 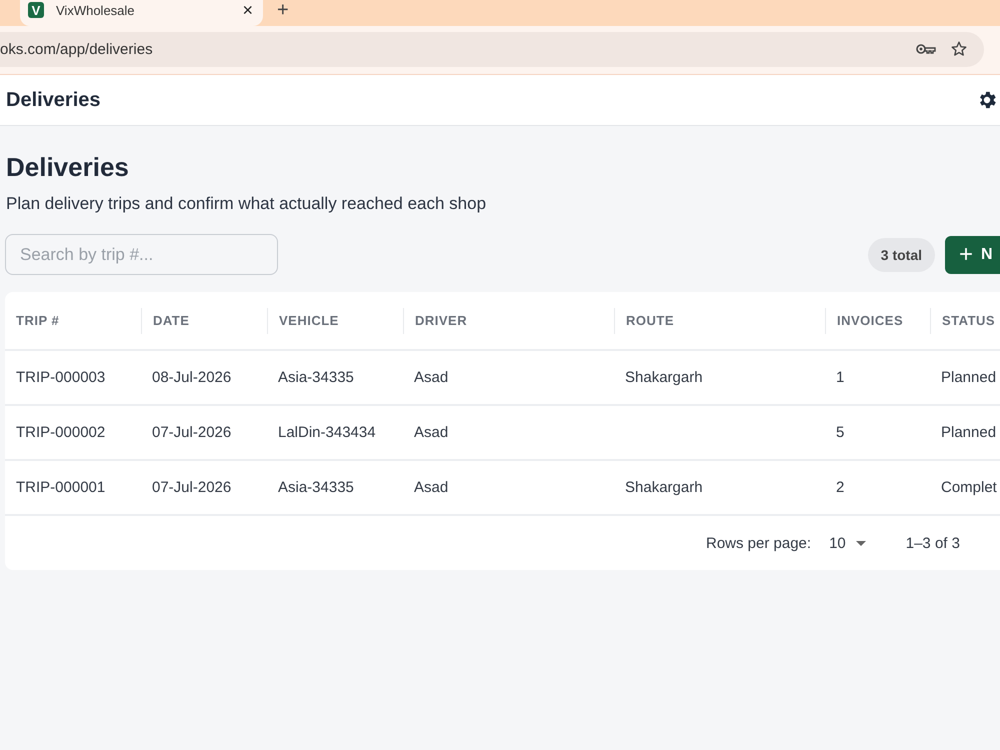 I want to click on close-tab-button: ×, so click(x=247, y=10).